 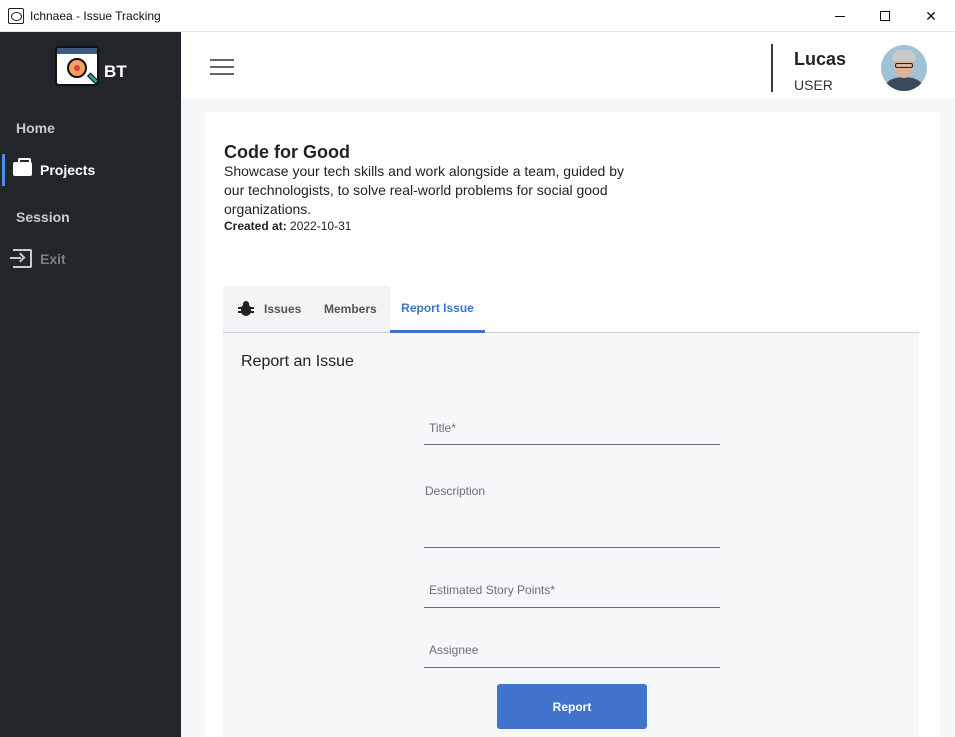 I want to click on tab-label: Members, so click(x=350, y=309).